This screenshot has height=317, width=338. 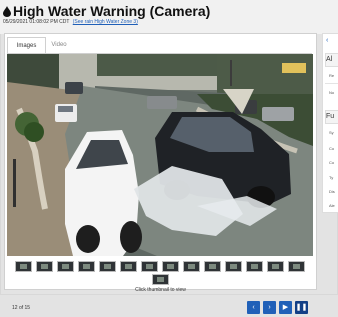 I want to click on pause-icon: ❚❚, so click(x=301, y=307).